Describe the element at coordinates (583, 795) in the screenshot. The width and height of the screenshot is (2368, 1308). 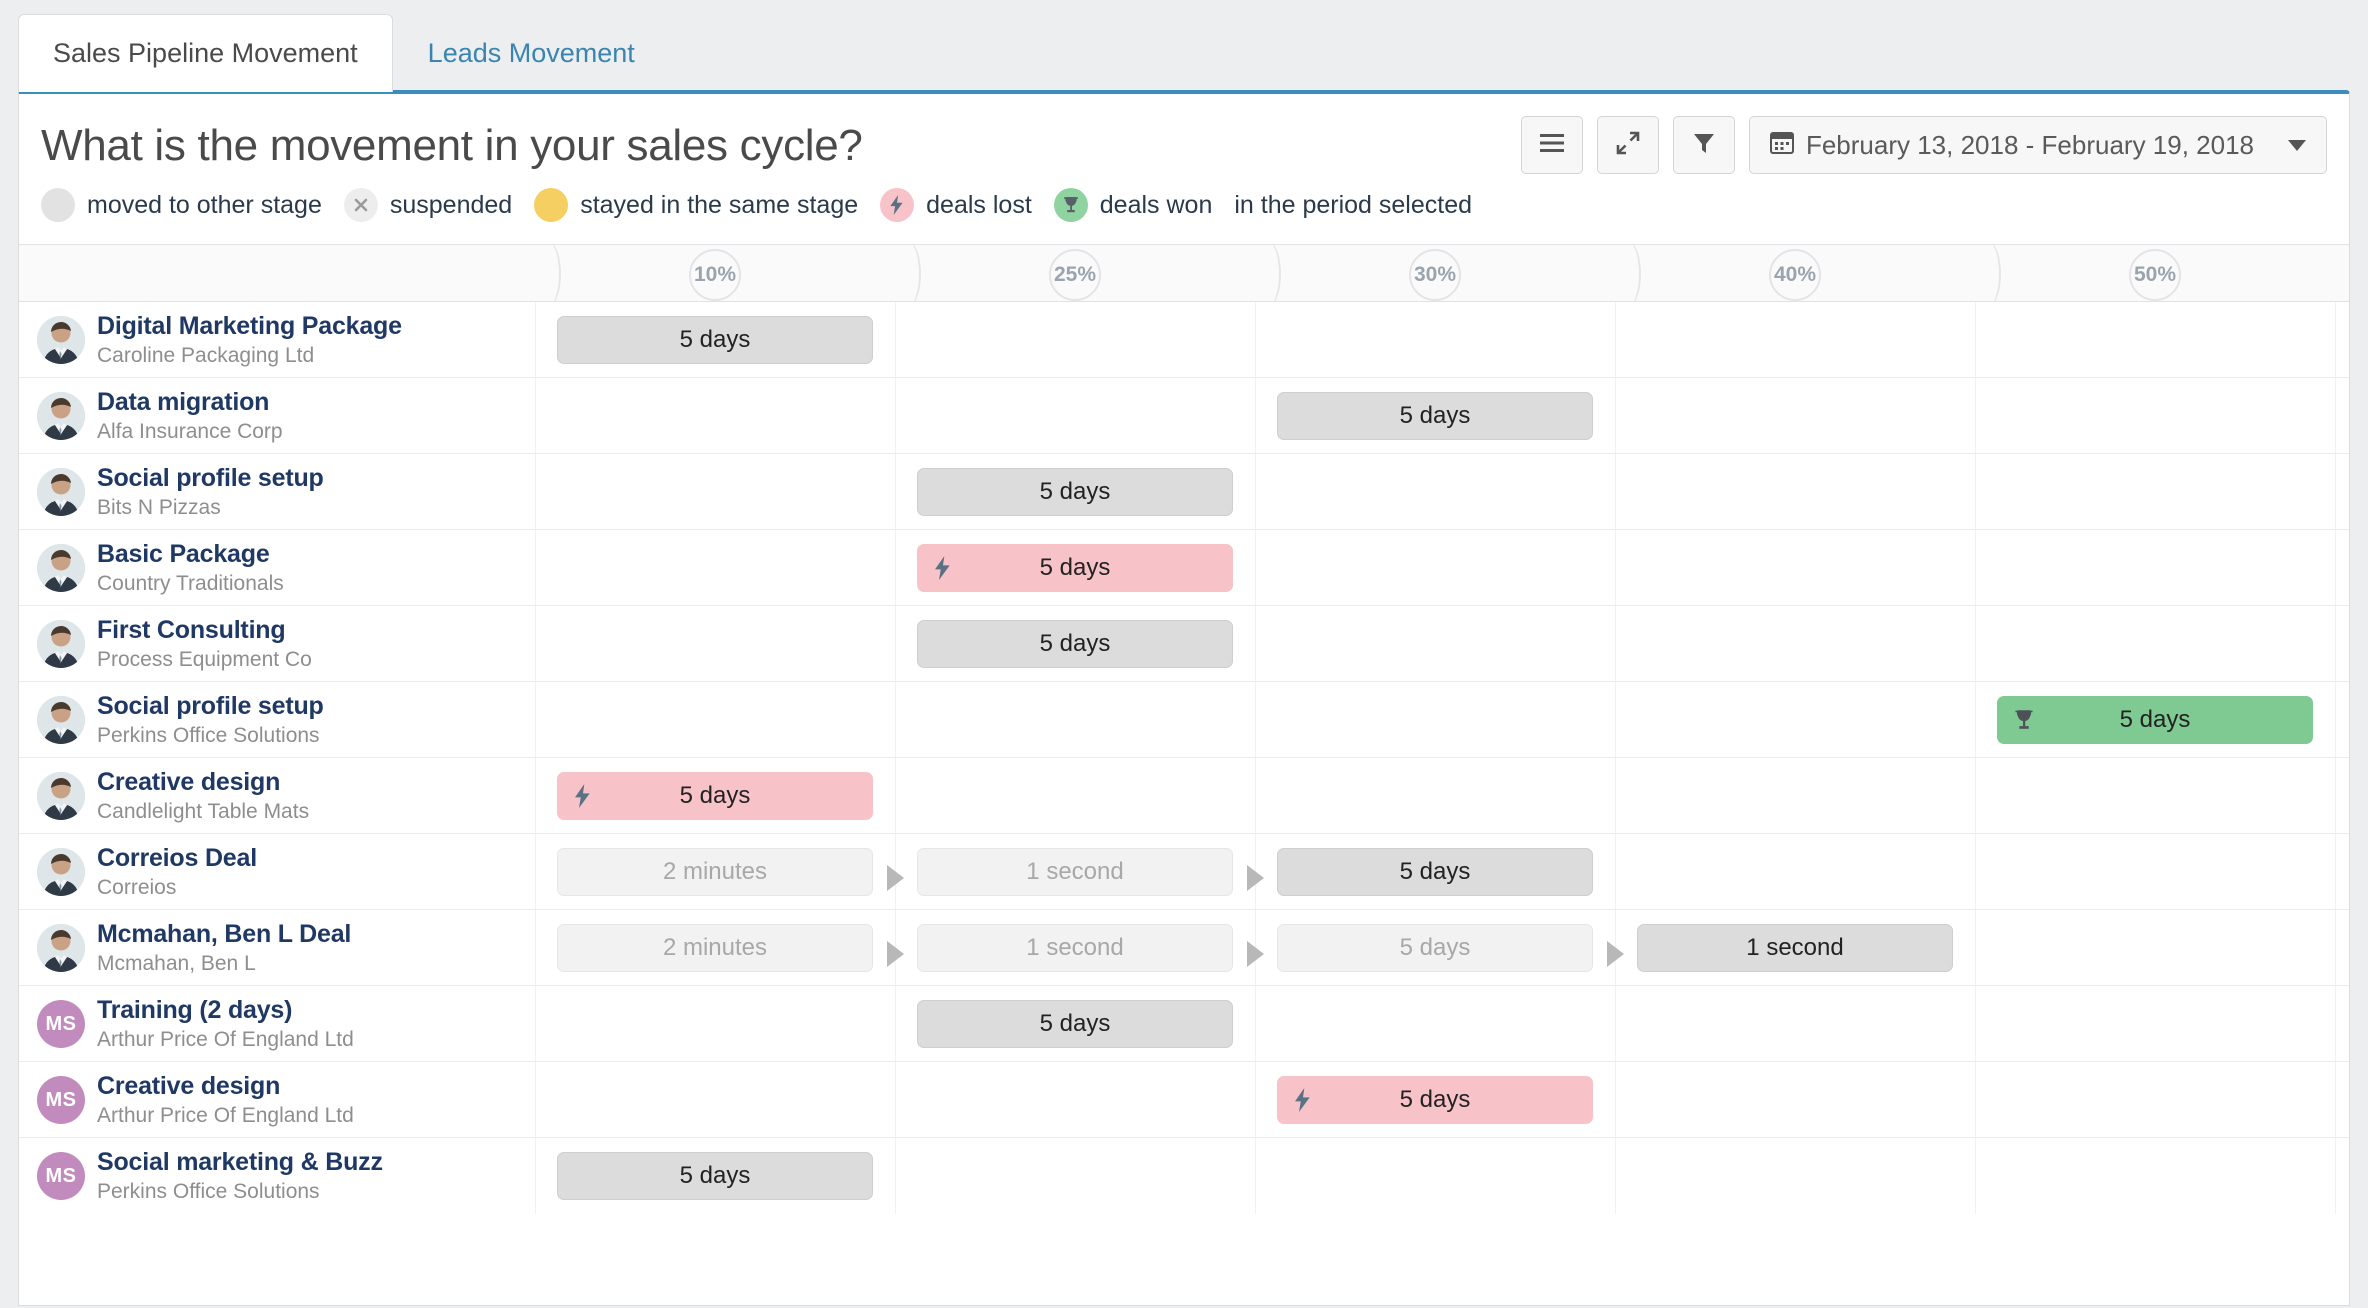
I see `bolt-icon` at that location.